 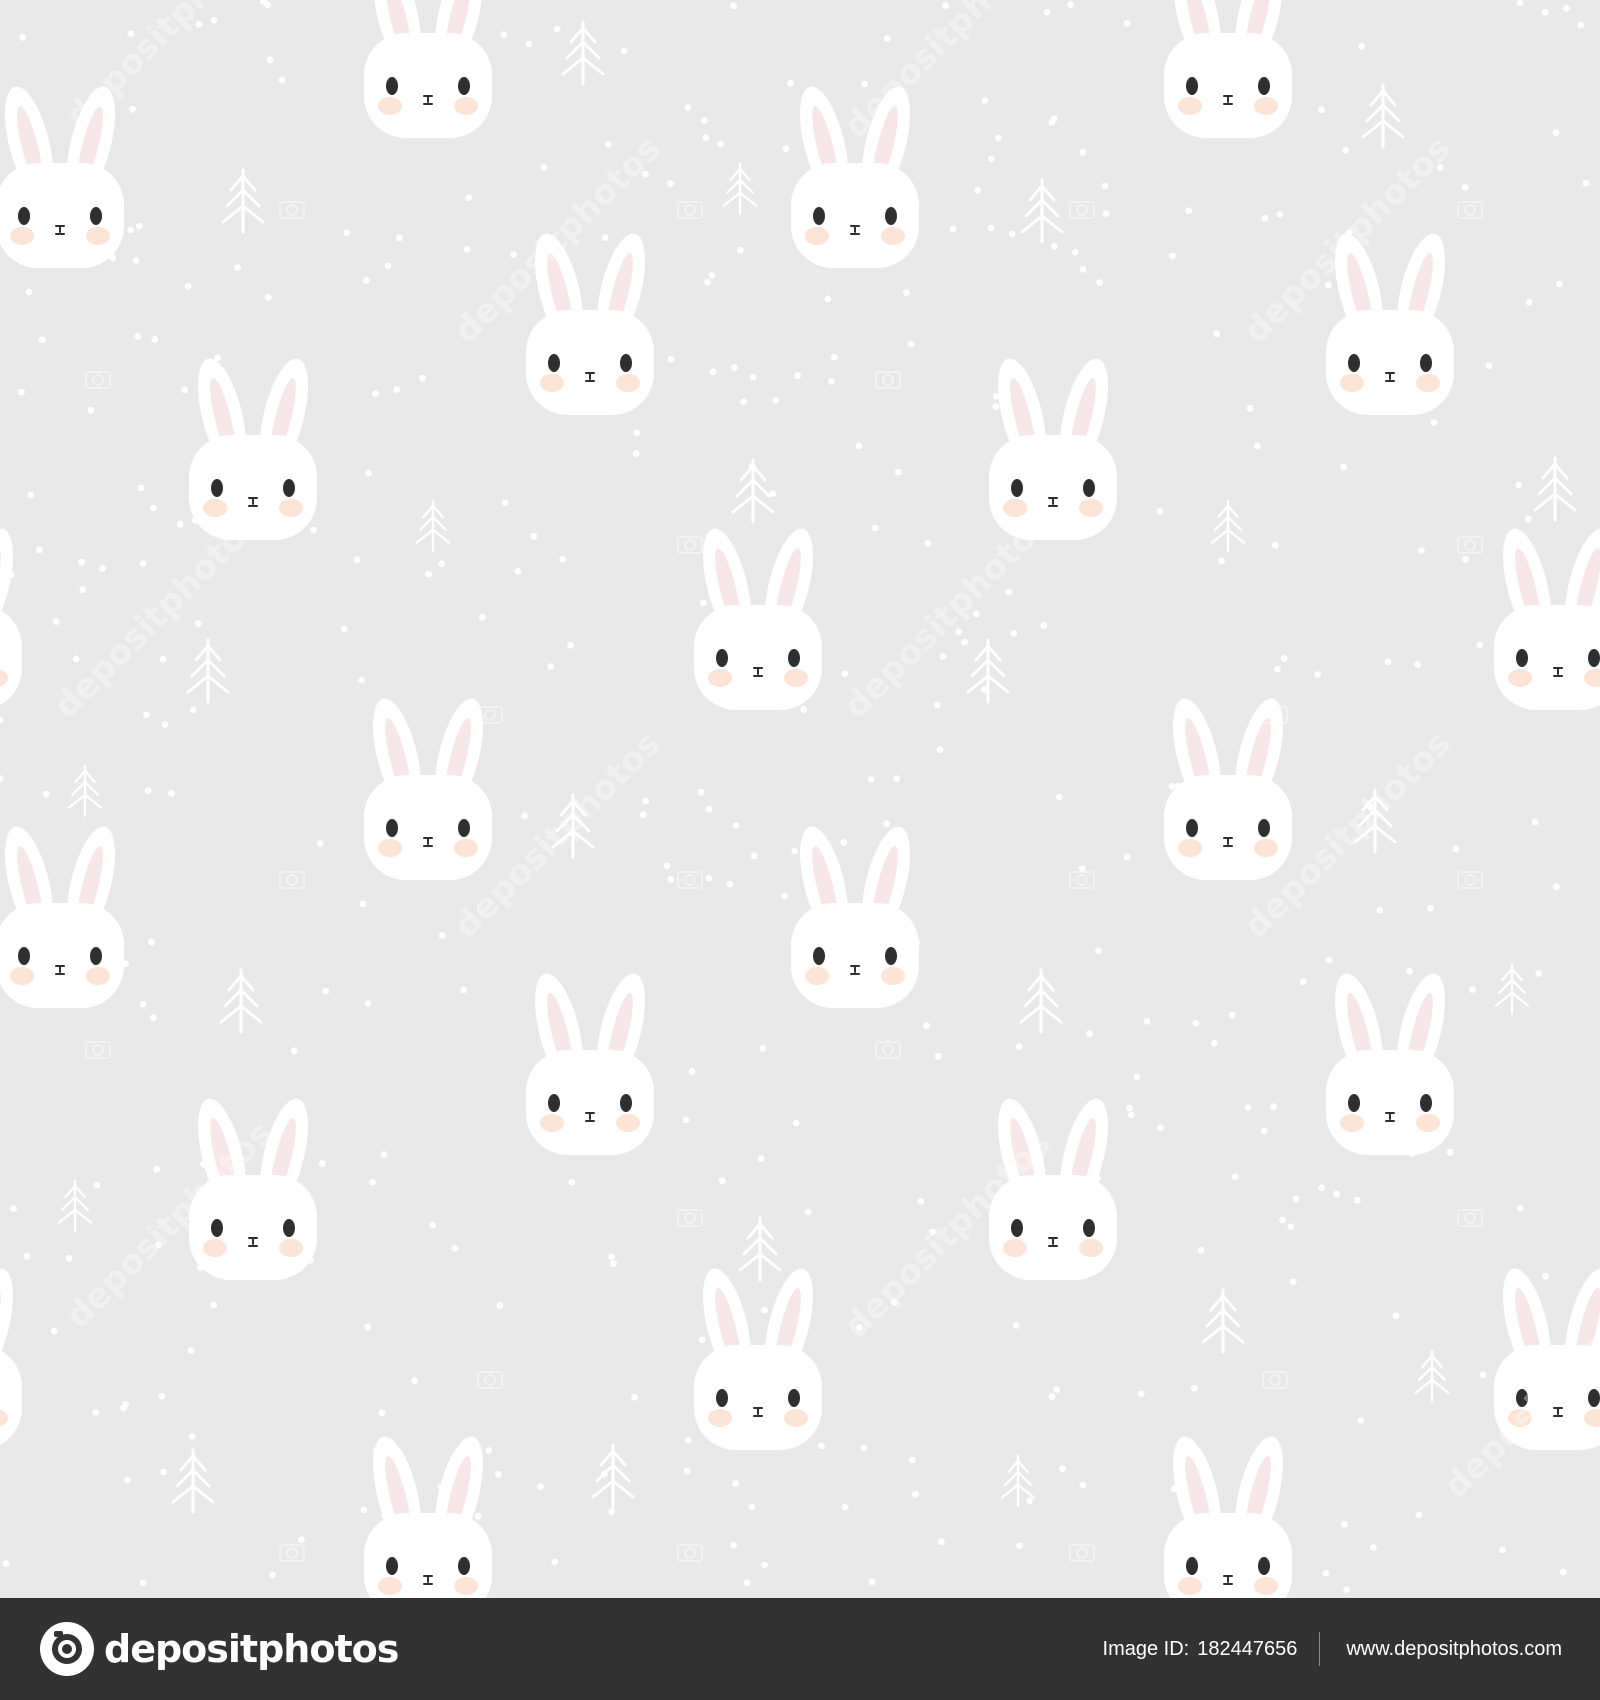 I want to click on footer-divider, so click(x=1320, y=1649).